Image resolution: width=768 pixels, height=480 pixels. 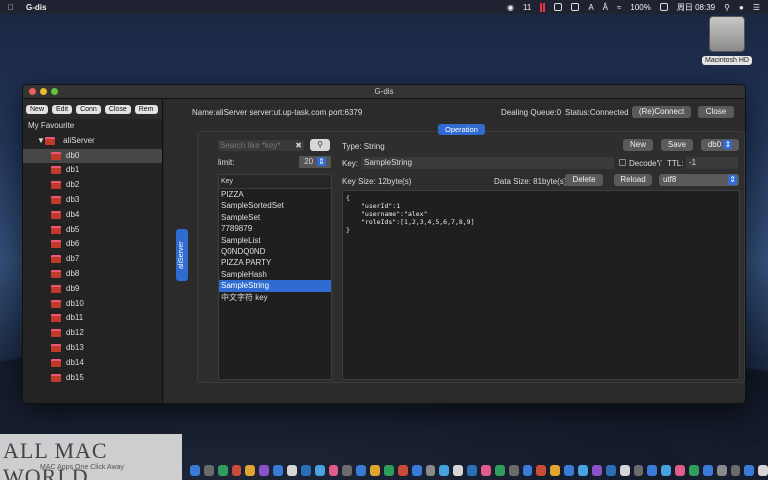 I want to click on new-key-button: New, so click(x=638, y=145).